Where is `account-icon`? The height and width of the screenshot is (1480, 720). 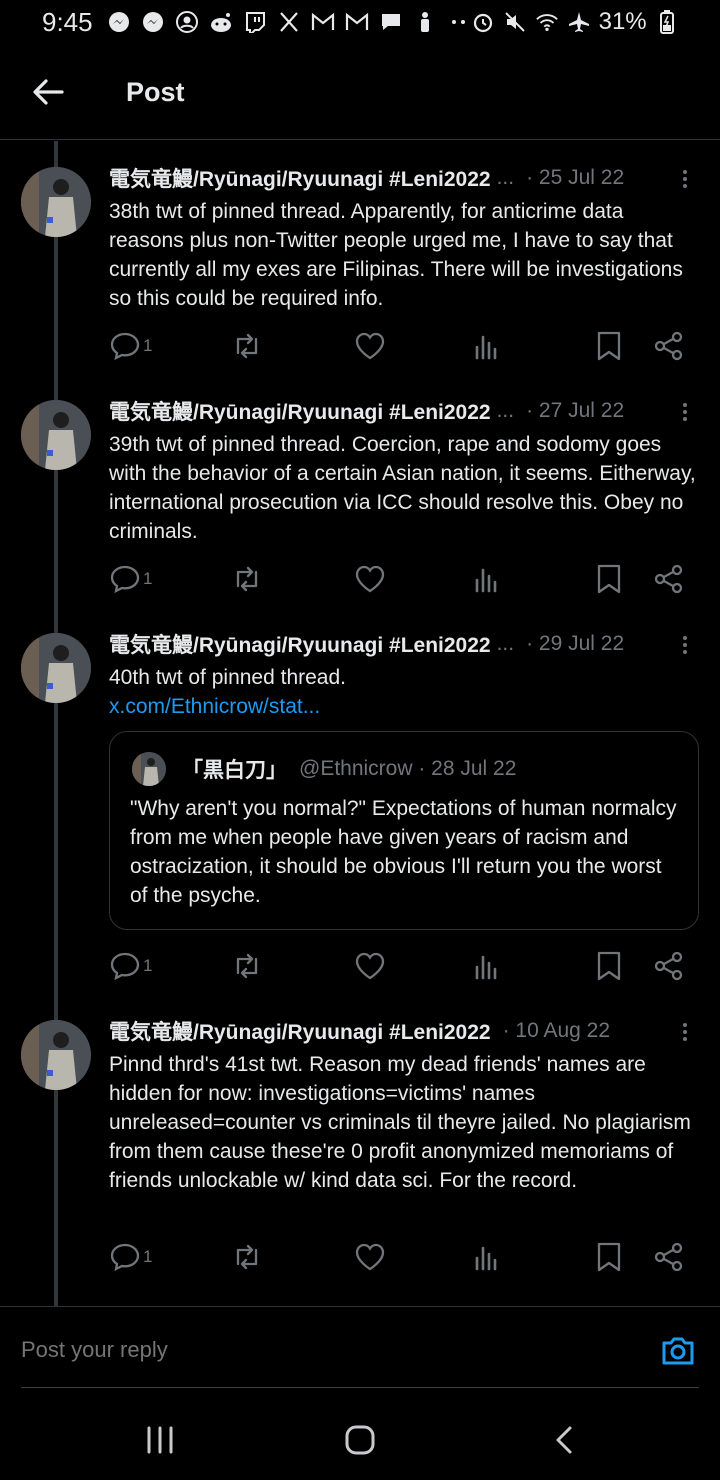 account-icon is located at coordinates (187, 22).